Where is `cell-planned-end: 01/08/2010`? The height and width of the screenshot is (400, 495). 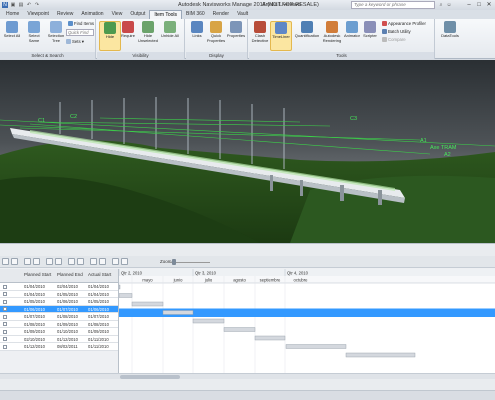 cell-planned-end: 01/08/2010 is located at coordinates (67, 316).